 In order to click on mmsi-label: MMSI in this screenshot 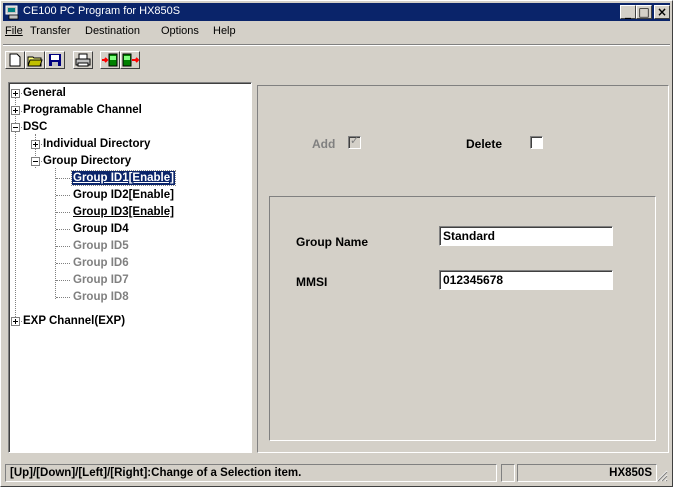, I will do `click(312, 282)`.